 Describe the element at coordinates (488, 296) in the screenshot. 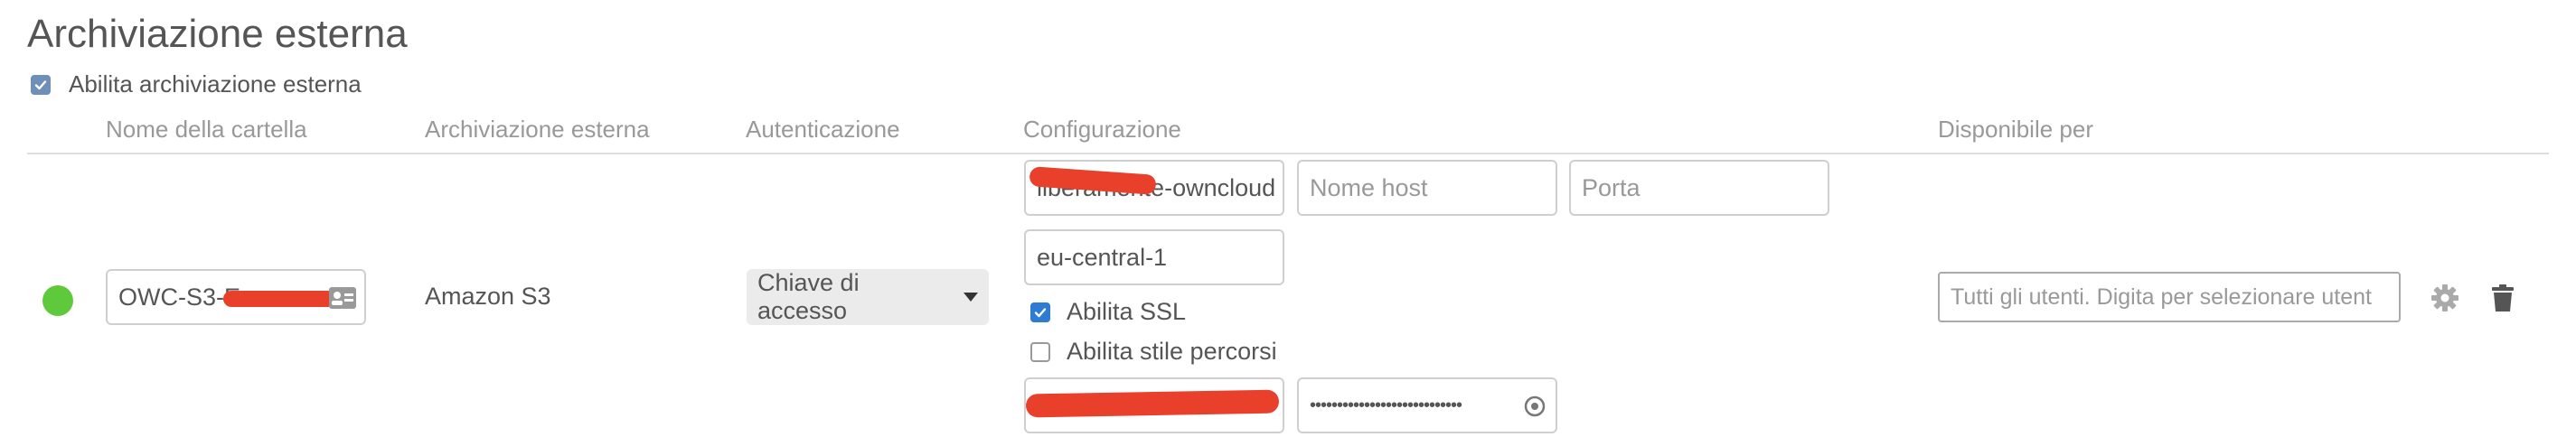

I see `storage-type-label: Amazon S3` at that location.